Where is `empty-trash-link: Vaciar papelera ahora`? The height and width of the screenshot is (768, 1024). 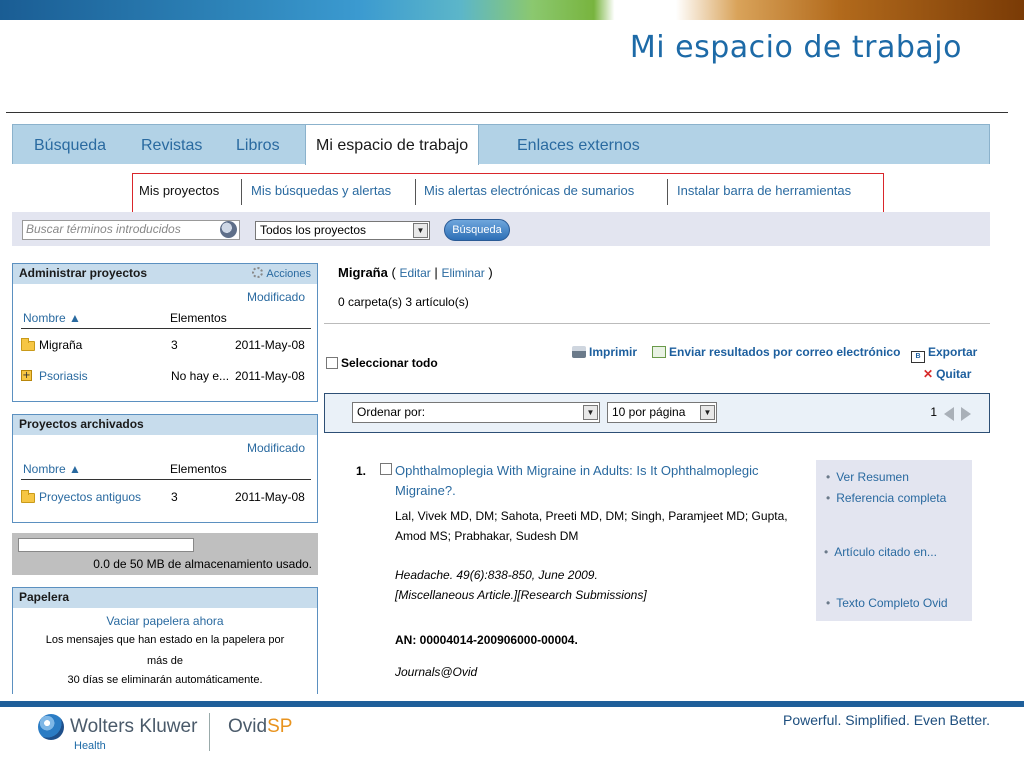 empty-trash-link: Vaciar papelera ahora is located at coordinates (165, 621).